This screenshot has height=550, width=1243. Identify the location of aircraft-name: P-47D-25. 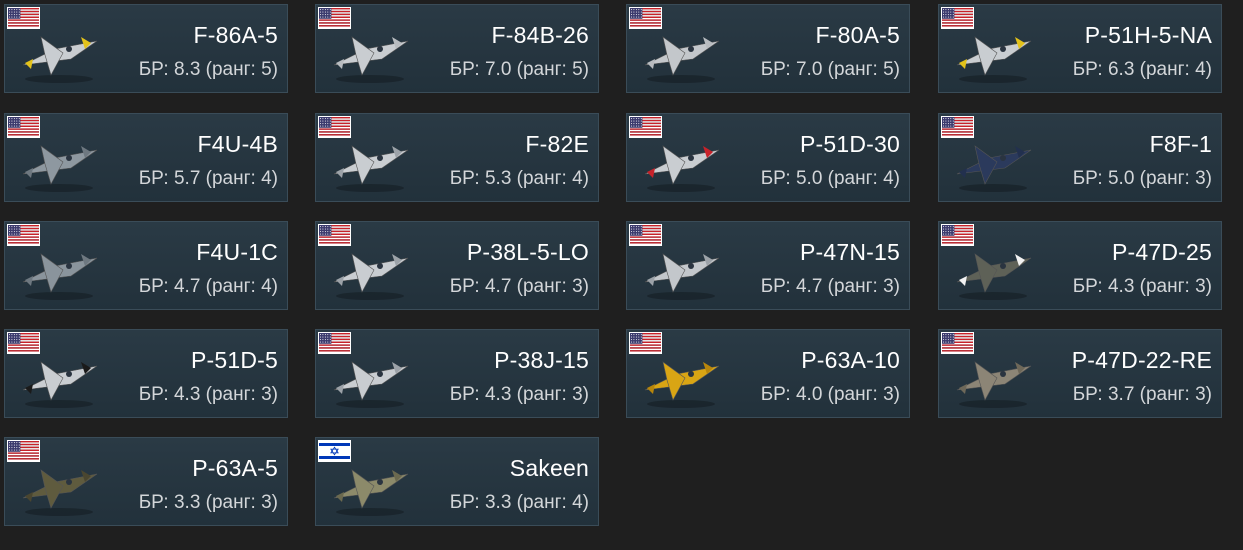
(1161, 252).